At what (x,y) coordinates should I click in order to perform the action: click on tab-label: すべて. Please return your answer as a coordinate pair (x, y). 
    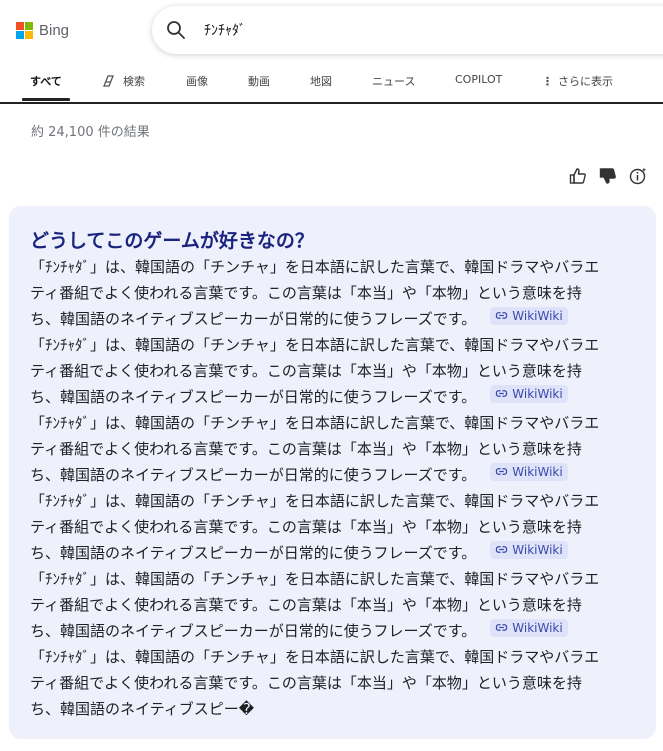
    Looking at the image, I should click on (46, 81).